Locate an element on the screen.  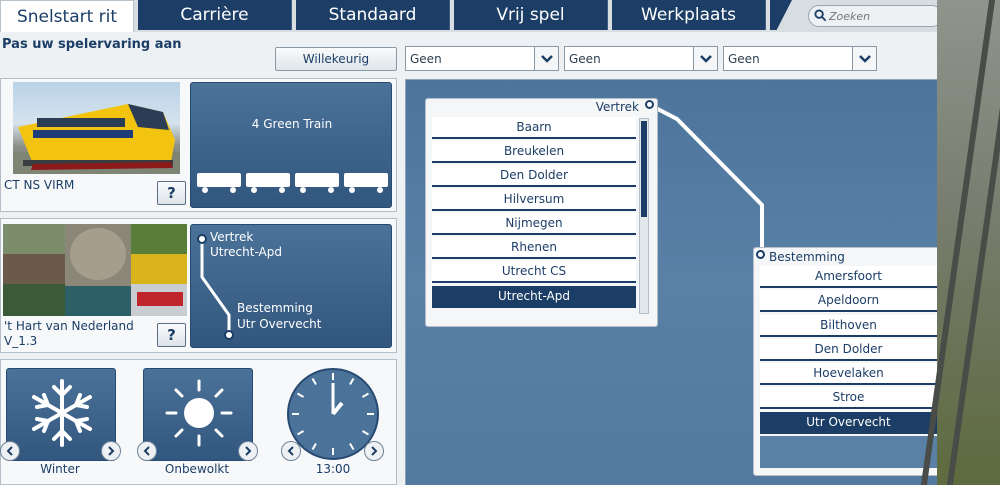
consist-wagons-icon is located at coordinates (292, 183).